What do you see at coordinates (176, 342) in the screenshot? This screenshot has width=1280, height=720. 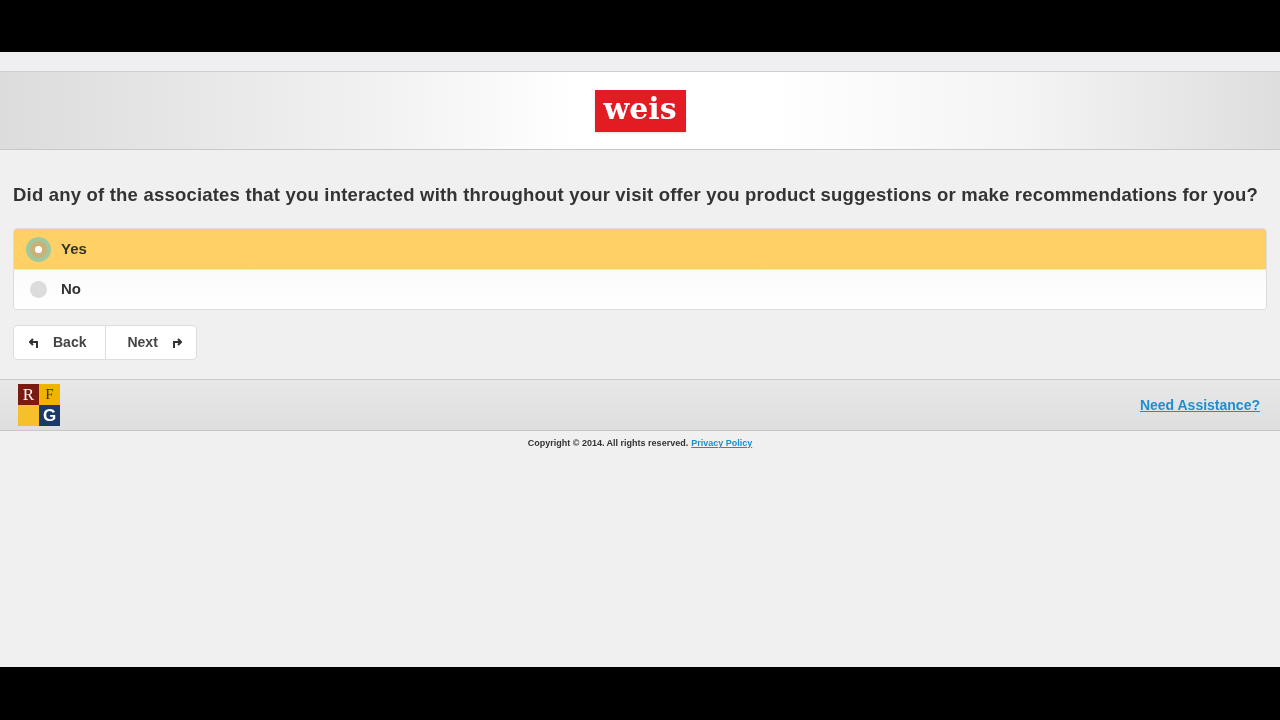 I see `redo-arrow-icon` at bounding box center [176, 342].